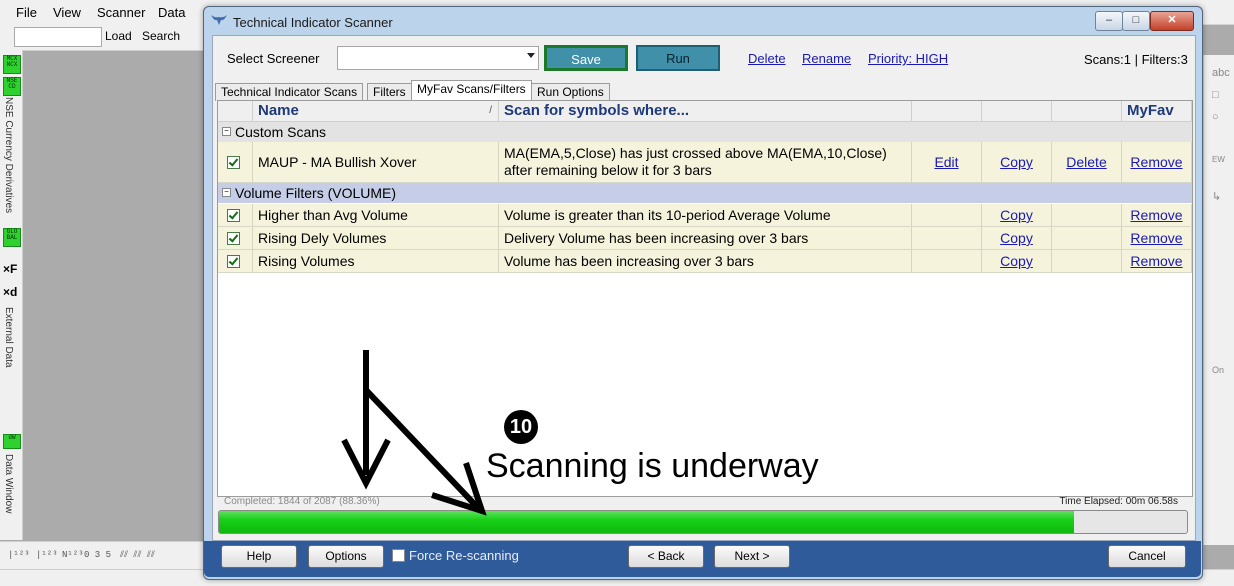 Image resolution: width=1234 pixels, height=586 pixels. I want to click on delete-row-link: Delete, so click(1087, 162).